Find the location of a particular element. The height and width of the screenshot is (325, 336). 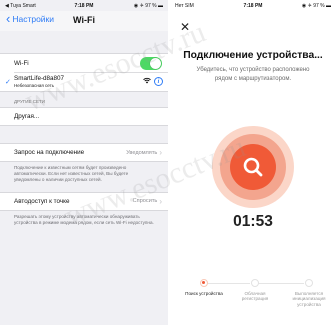

wifi-toggle-label: Wi-Fi is located at coordinates (21, 63).